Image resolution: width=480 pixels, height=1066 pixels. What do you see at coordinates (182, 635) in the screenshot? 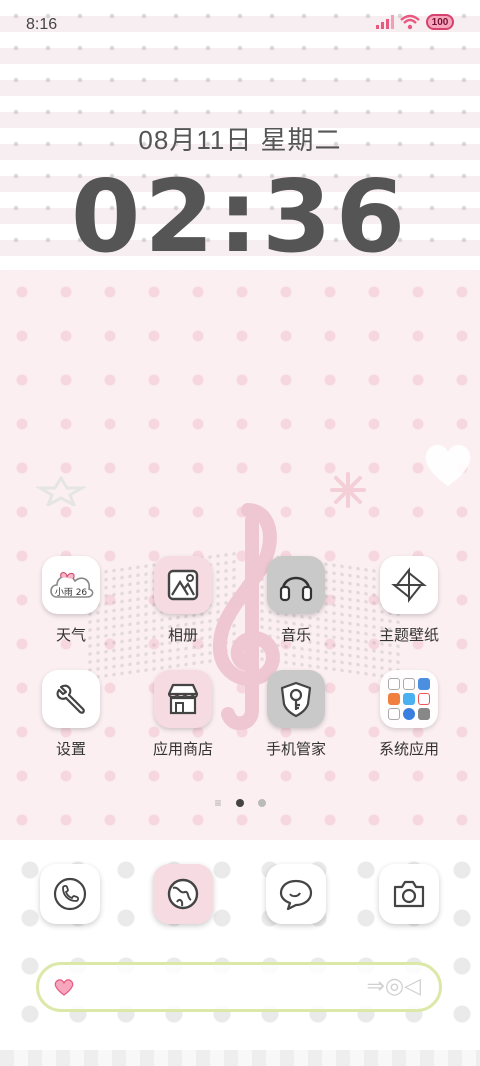
I see `app-label: 相册` at bounding box center [182, 635].